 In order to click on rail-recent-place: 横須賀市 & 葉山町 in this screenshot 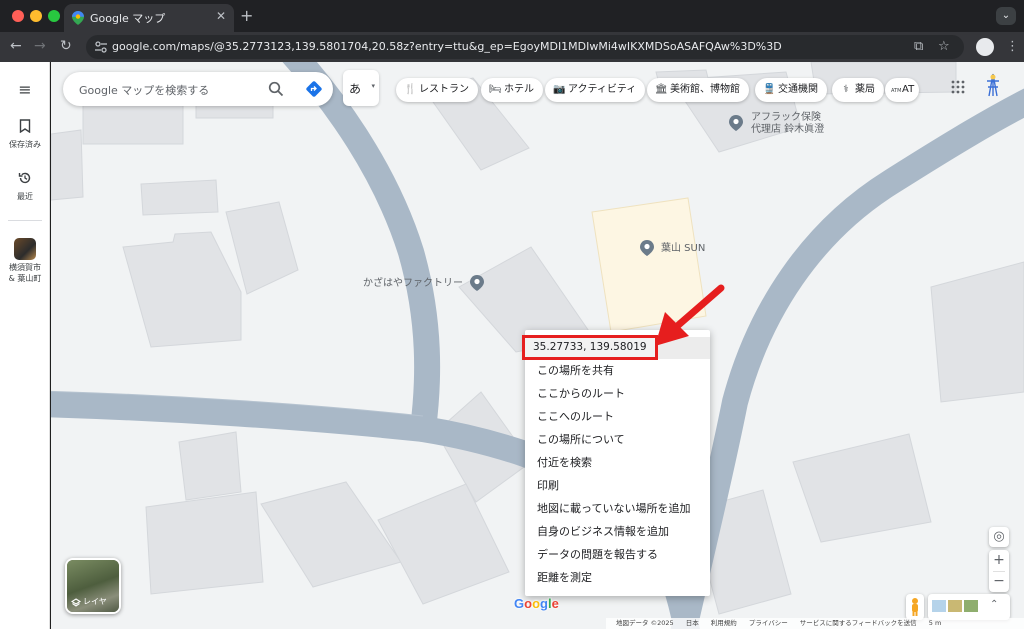, I will do `click(25, 261)`.